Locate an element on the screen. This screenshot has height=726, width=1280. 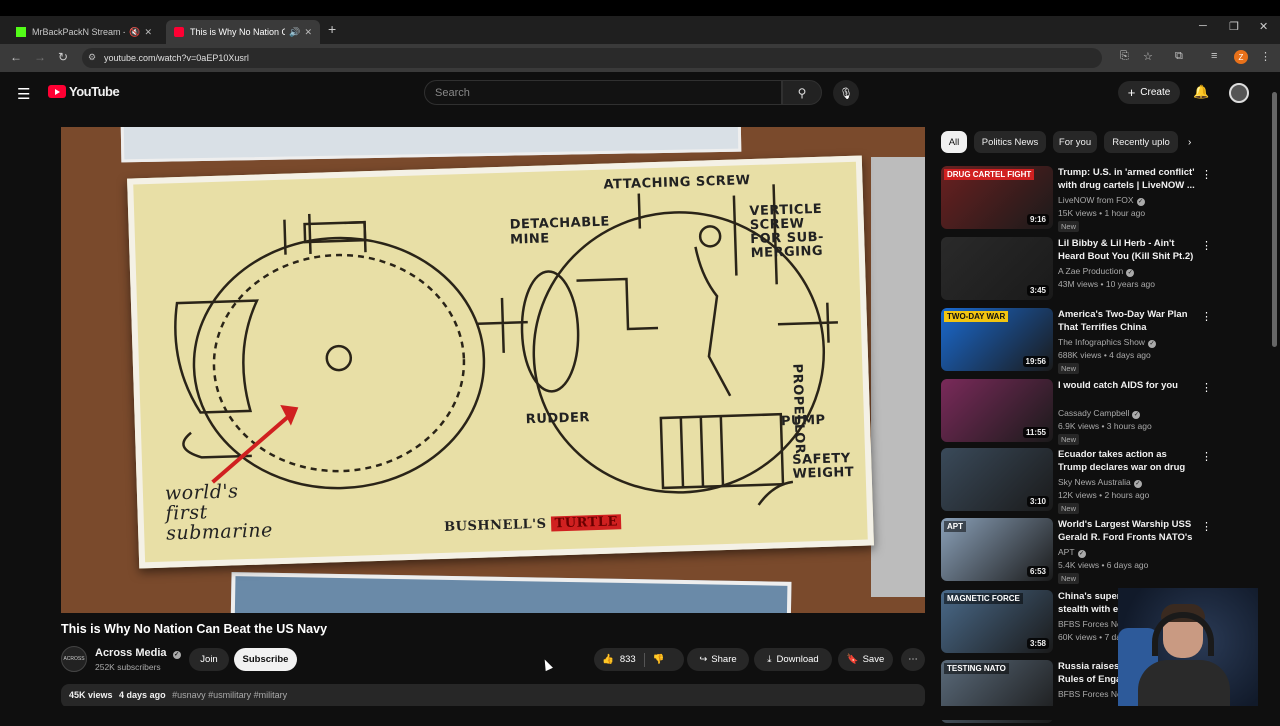
browser-profile-avatar: Z is located at coordinates (1241, 57).